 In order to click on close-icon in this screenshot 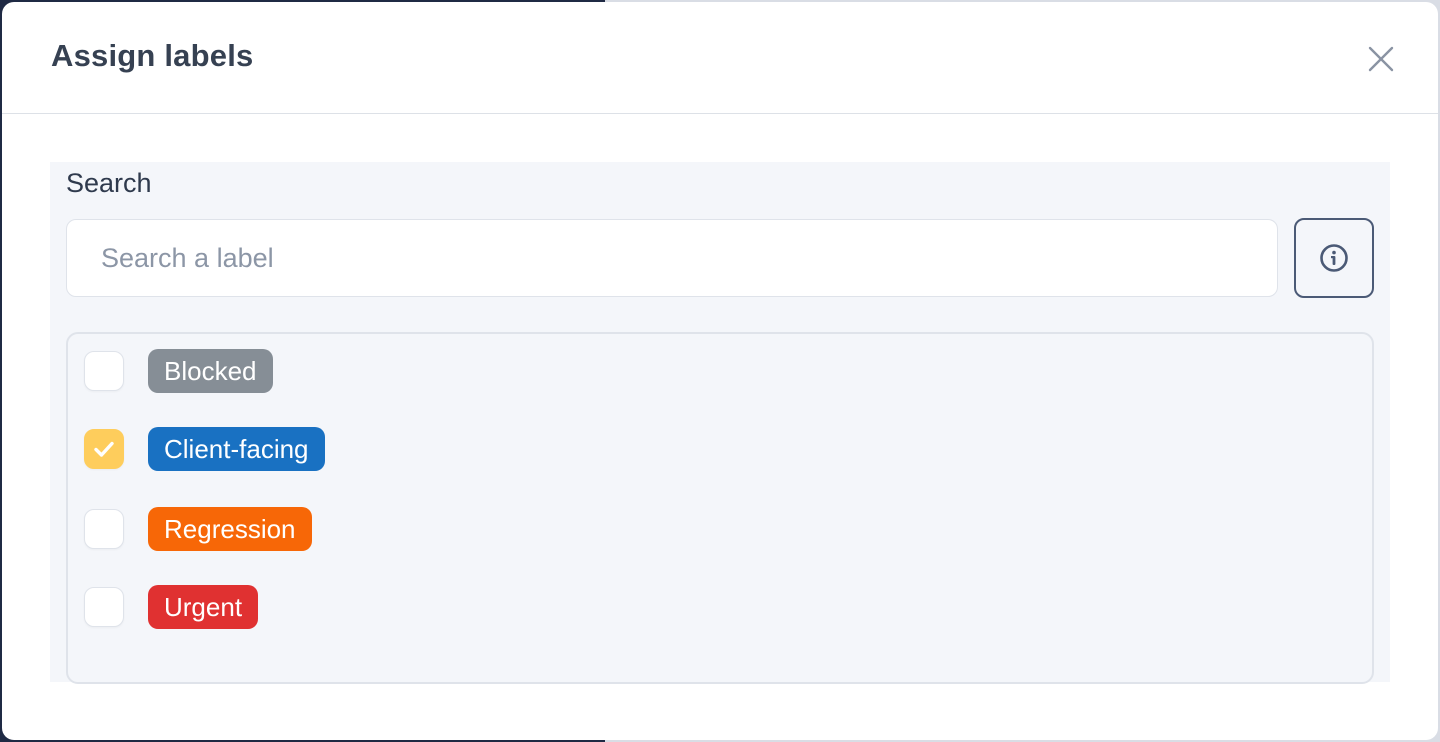, I will do `click(1381, 59)`.